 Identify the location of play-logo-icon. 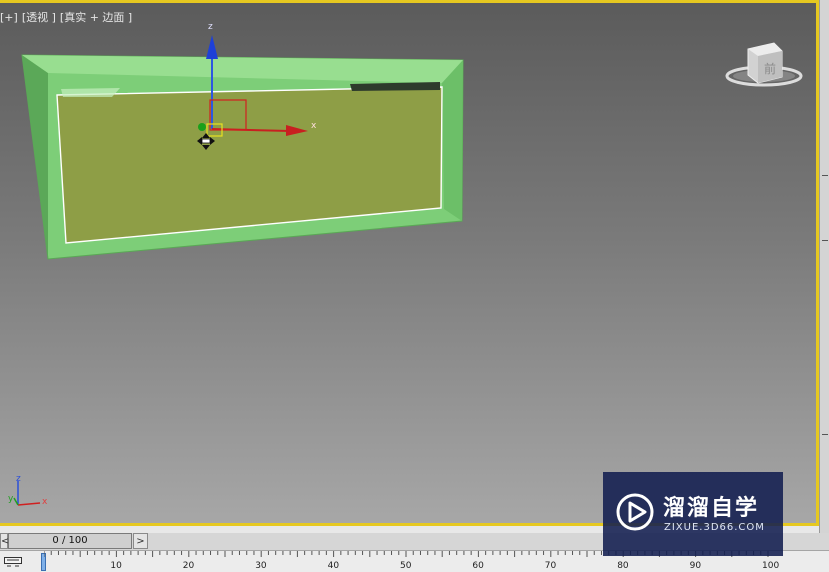
(635, 512).